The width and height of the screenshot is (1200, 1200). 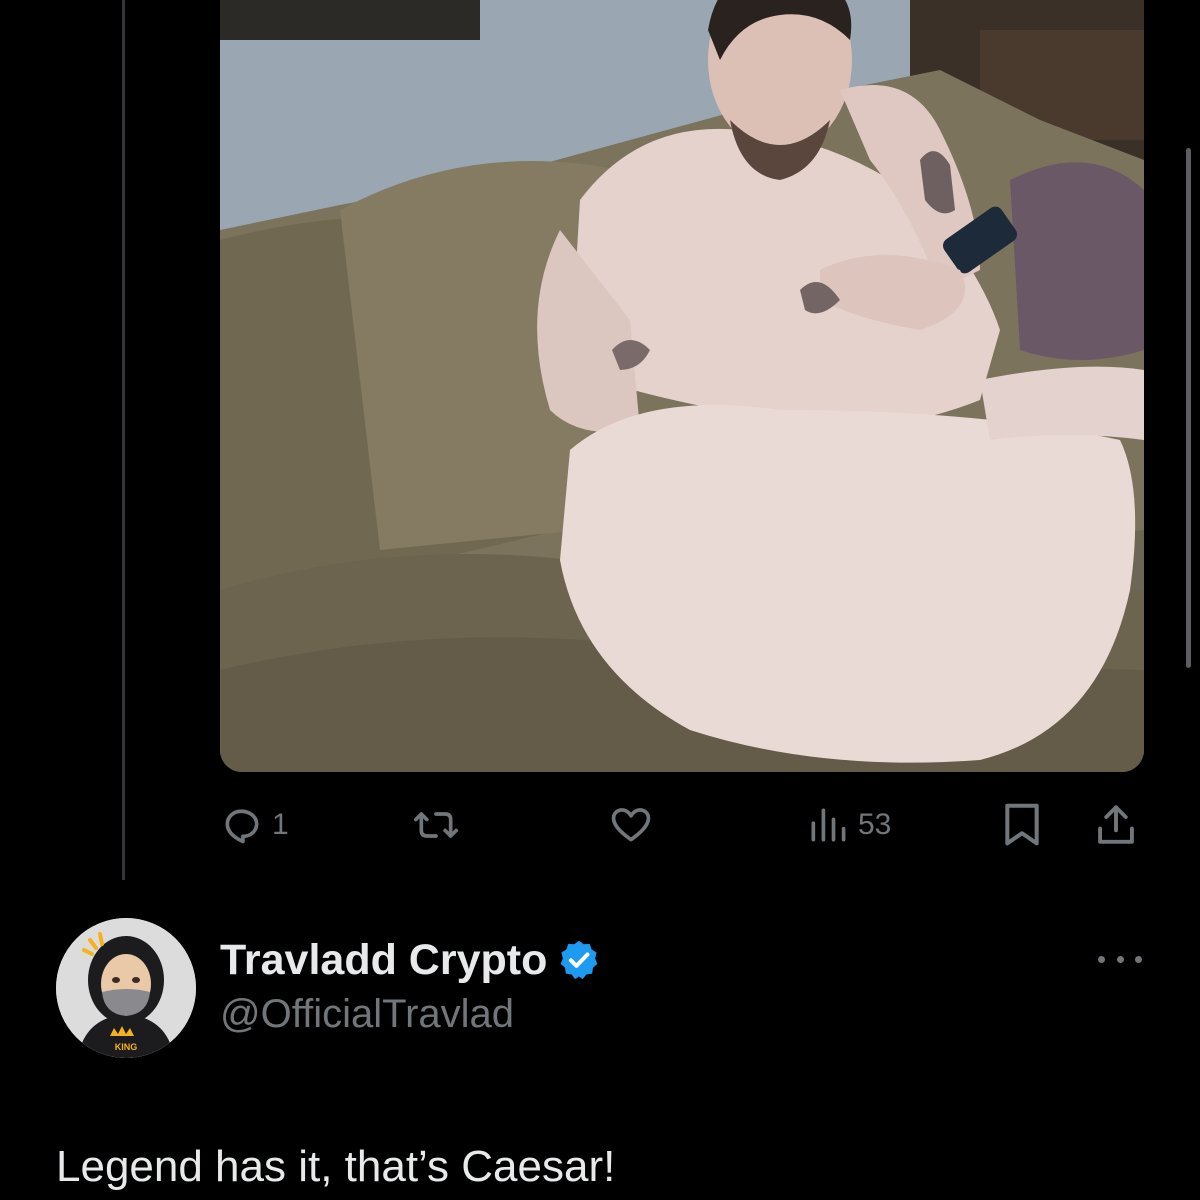 I want to click on more-options-button, so click(x=1120, y=959).